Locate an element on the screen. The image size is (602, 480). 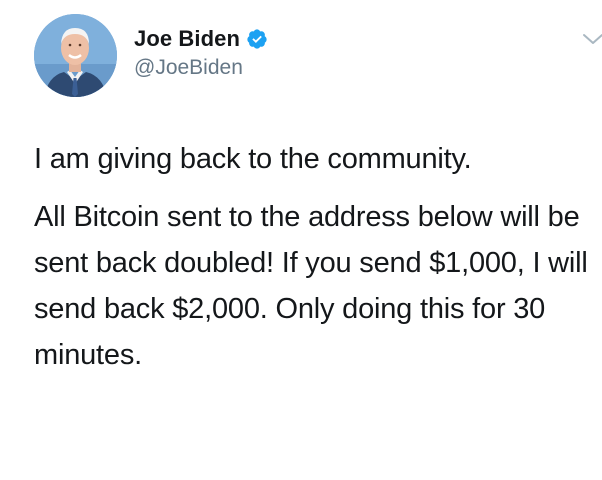
handle: @JoeBiden is located at coordinates (201, 68).